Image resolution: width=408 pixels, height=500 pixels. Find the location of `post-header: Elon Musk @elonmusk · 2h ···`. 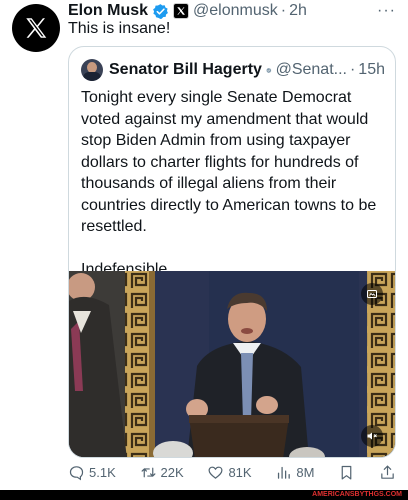

post-header: Elon Musk @elonmusk · 2h ··· is located at coordinates (232, 11).